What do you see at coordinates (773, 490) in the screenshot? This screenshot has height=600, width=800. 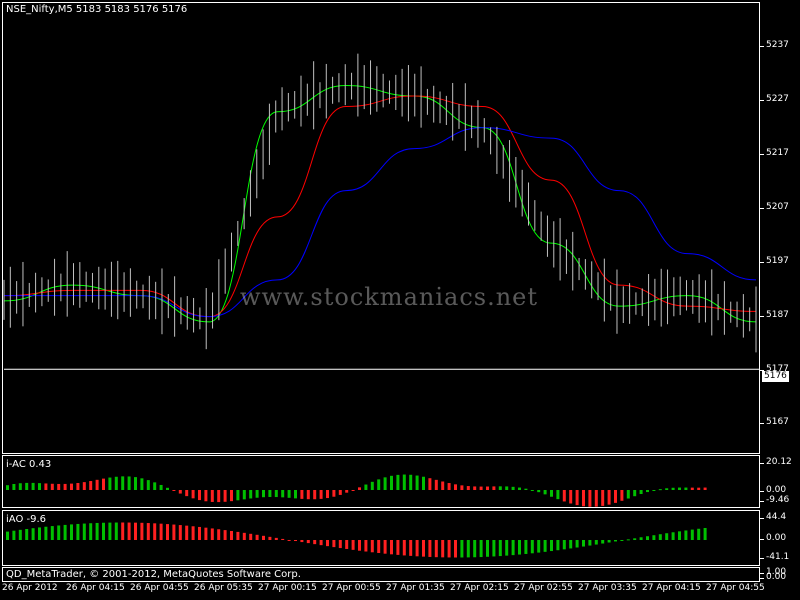 I see `ac-label: 0.00` at bounding box center [773, 490].